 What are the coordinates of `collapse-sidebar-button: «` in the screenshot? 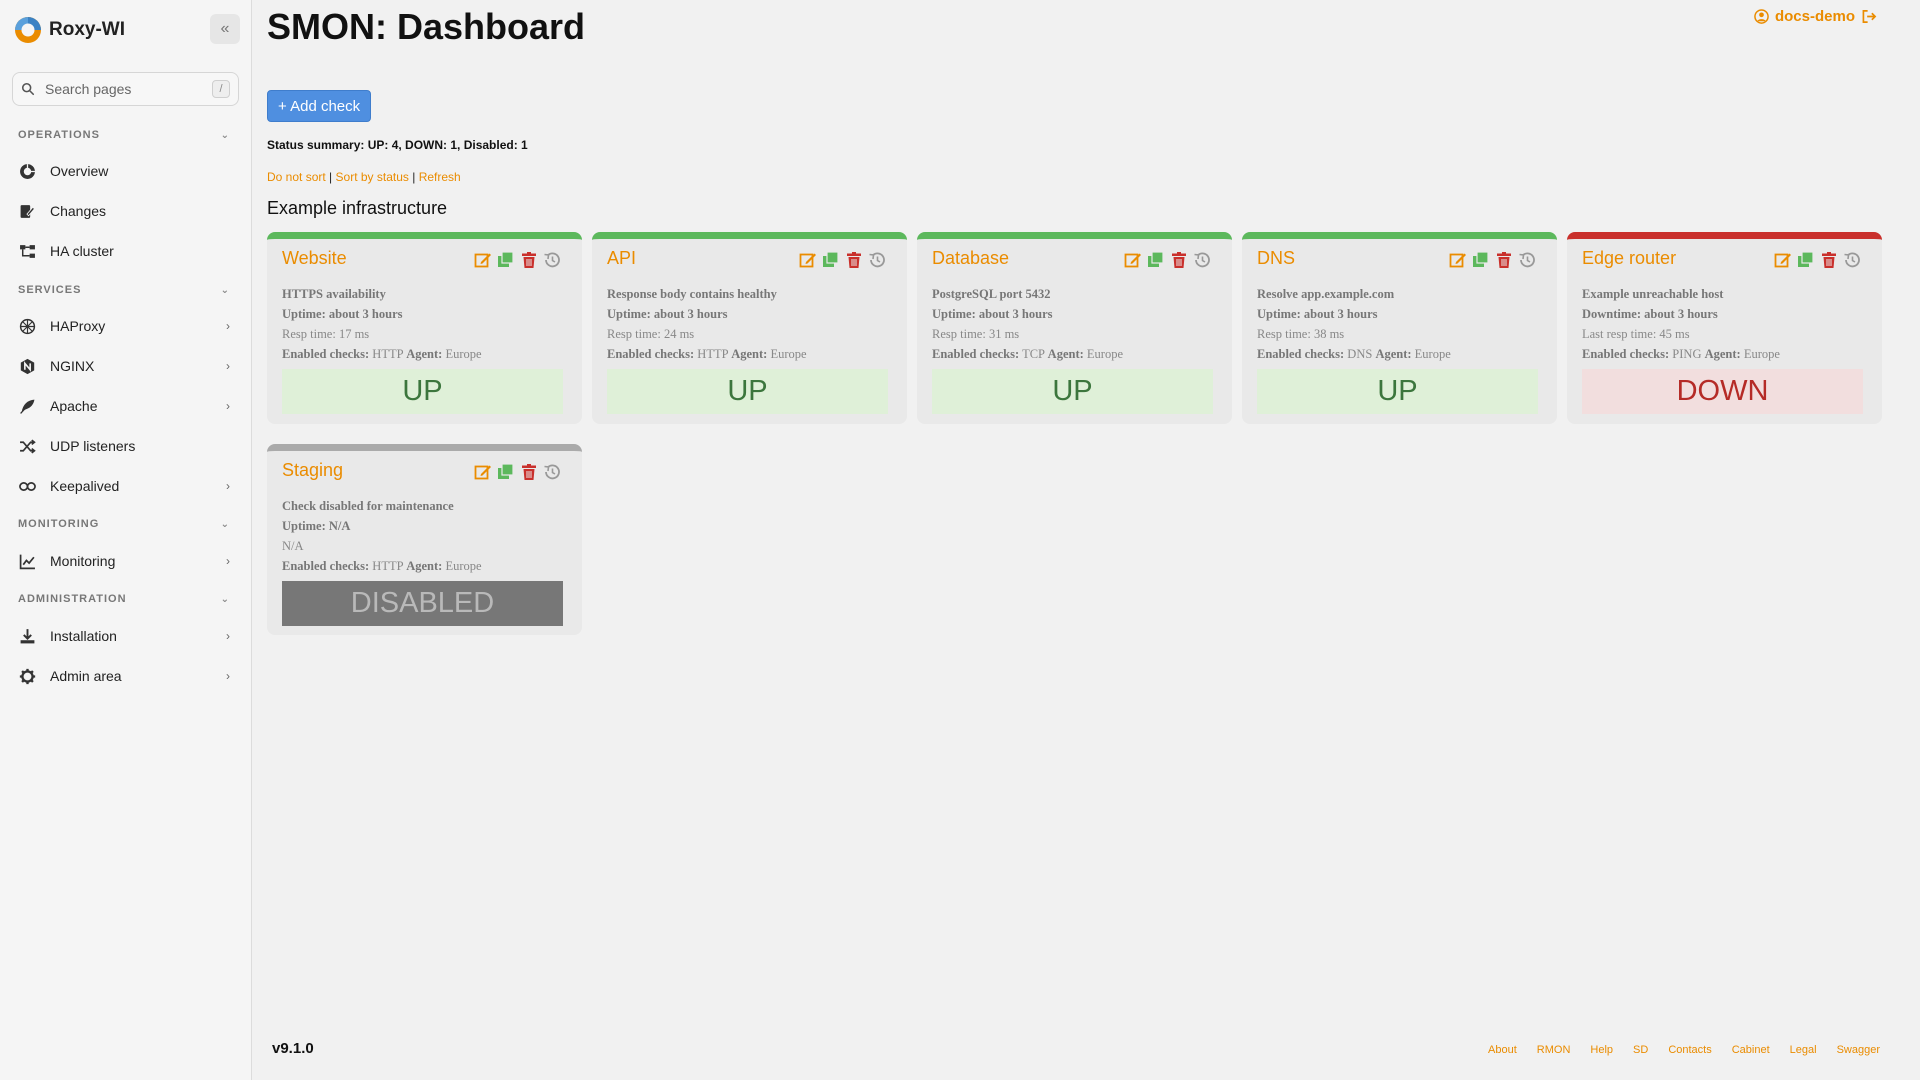 It's located at (225, 29).